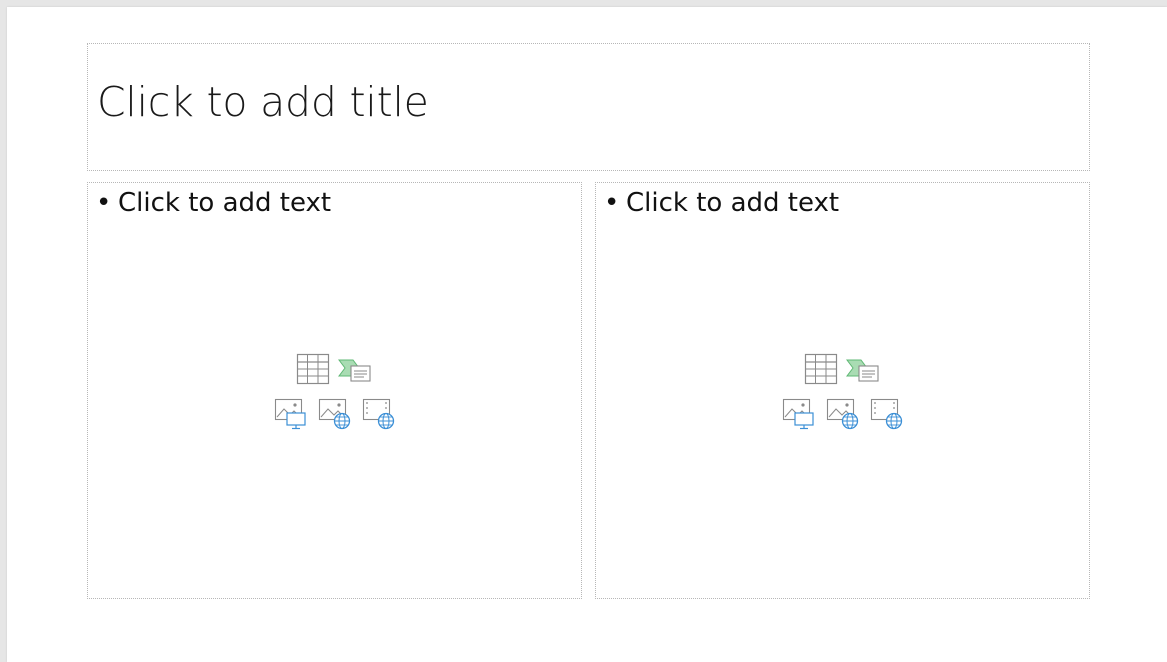  I want to click on content-right-text: Click to add text, so click(732, 203).